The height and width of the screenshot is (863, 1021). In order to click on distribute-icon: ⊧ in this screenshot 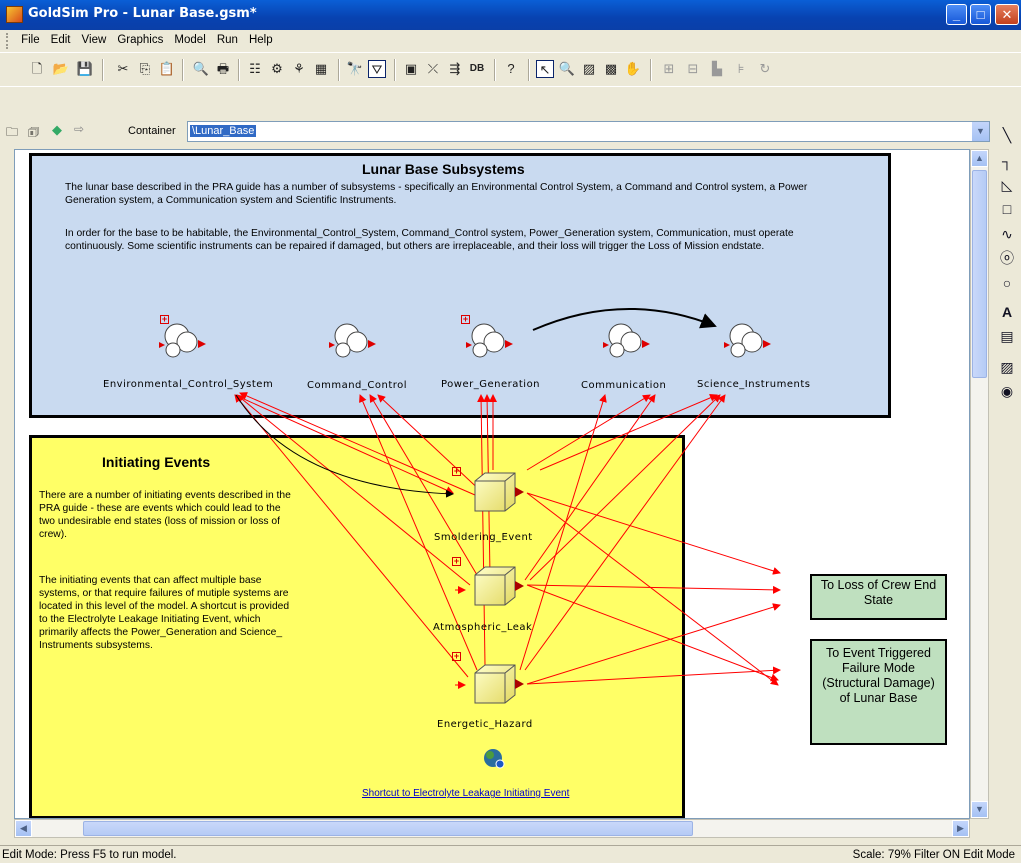, I will do `click(741, 69)`.